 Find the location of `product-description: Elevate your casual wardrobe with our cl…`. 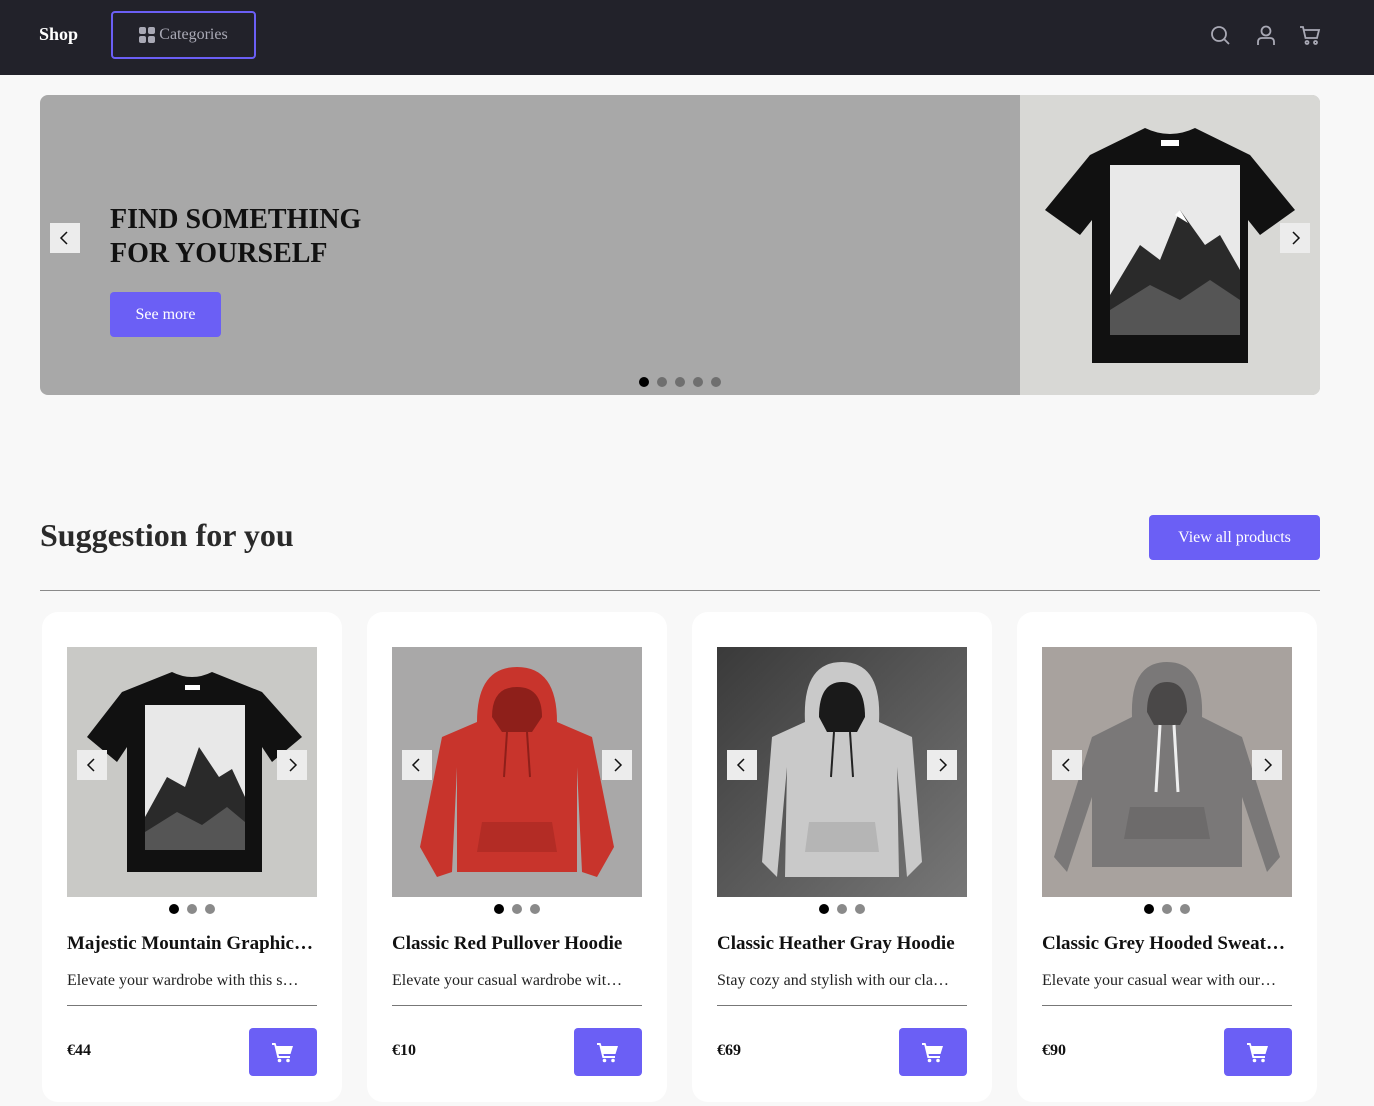

product-description: Elevate your casual wardrobe with our cl… is located at coordinates (509, 980).